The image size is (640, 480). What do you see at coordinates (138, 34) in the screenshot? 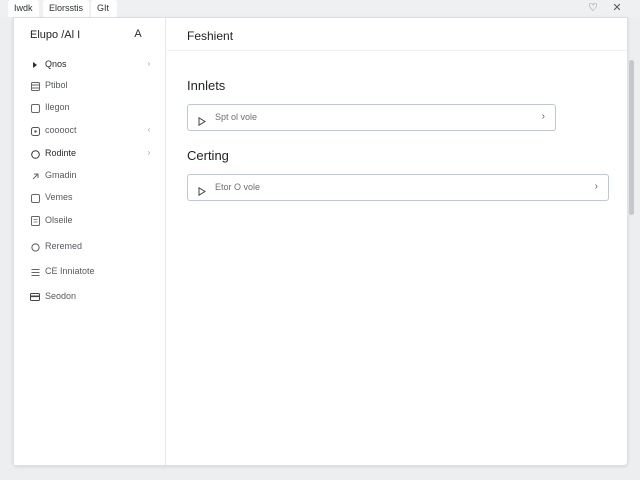
I see `sidebar-action-button: A` at bounding box center [138, 34].